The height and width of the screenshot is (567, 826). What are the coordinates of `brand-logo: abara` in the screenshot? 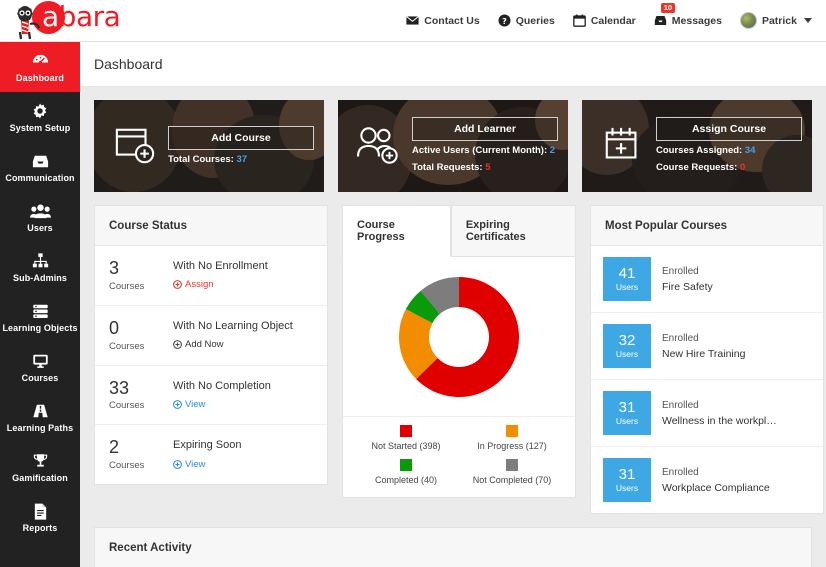 It's located at (60, 21).